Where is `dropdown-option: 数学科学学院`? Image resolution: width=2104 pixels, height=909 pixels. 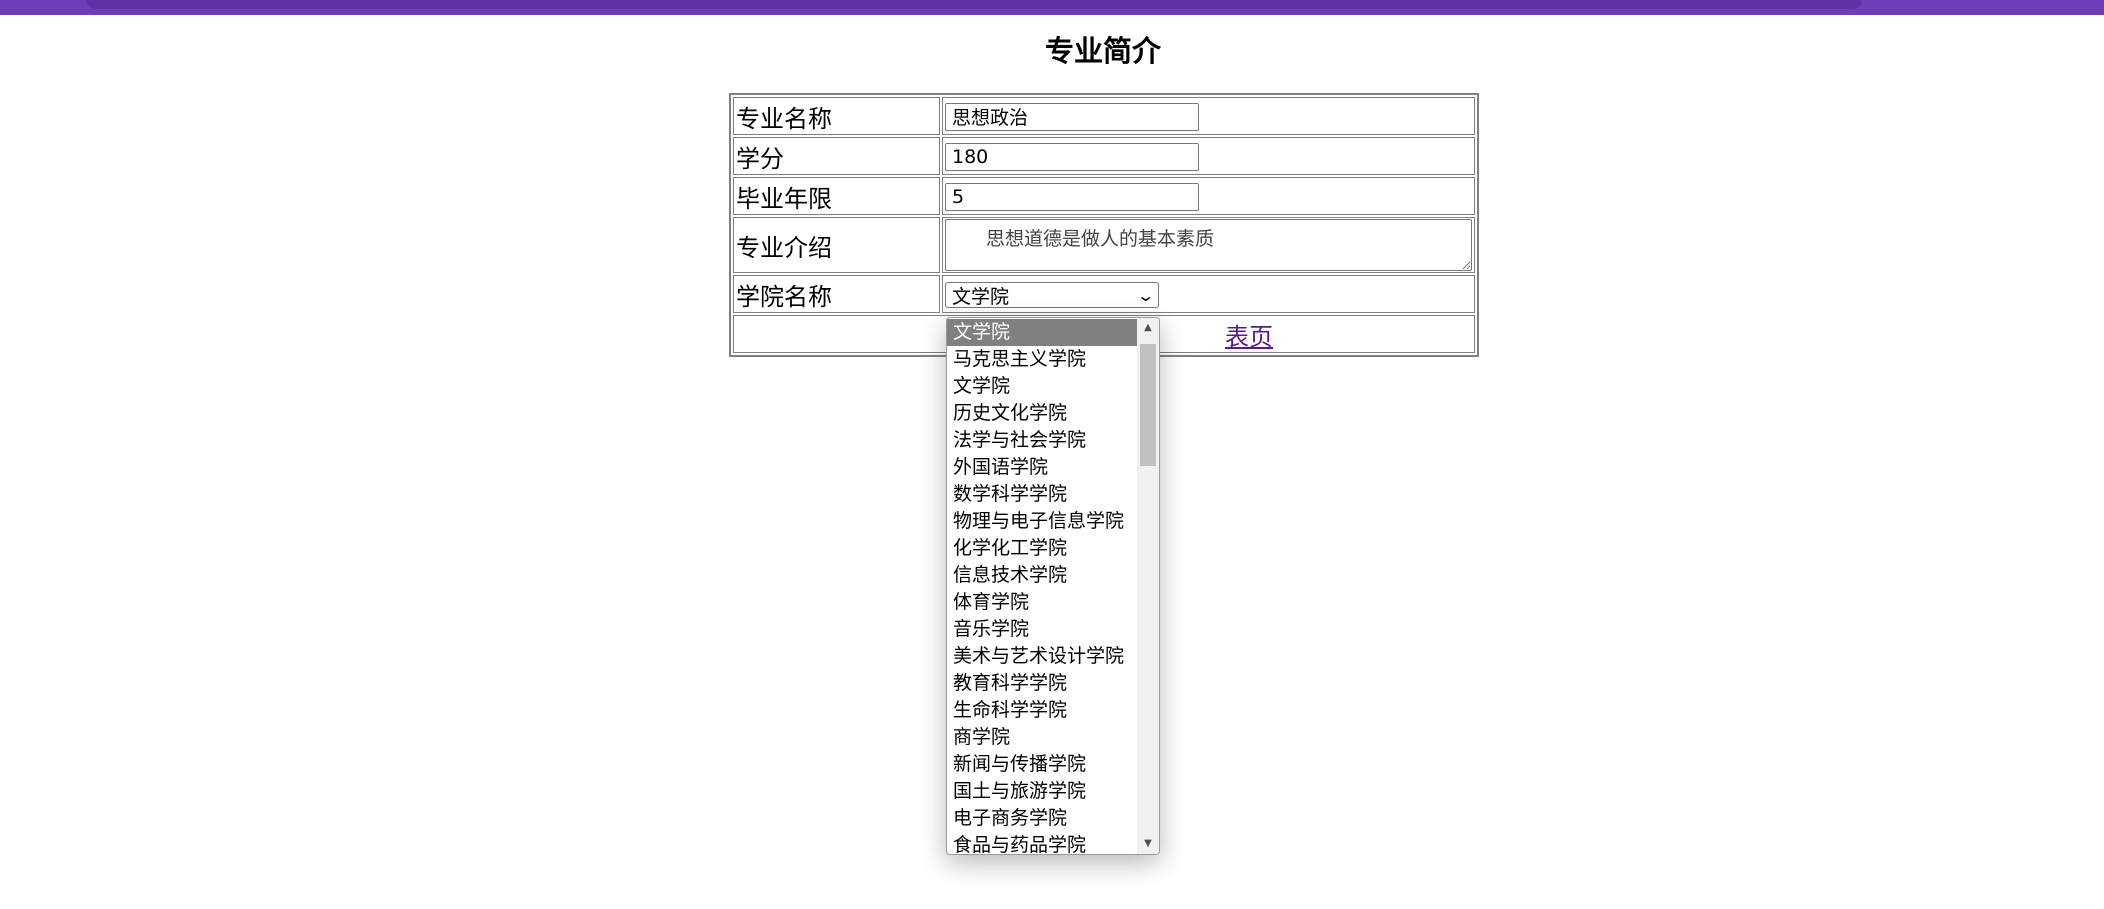
dropdown-option: 数学科学学院 is located at coordinates (1042, 494).